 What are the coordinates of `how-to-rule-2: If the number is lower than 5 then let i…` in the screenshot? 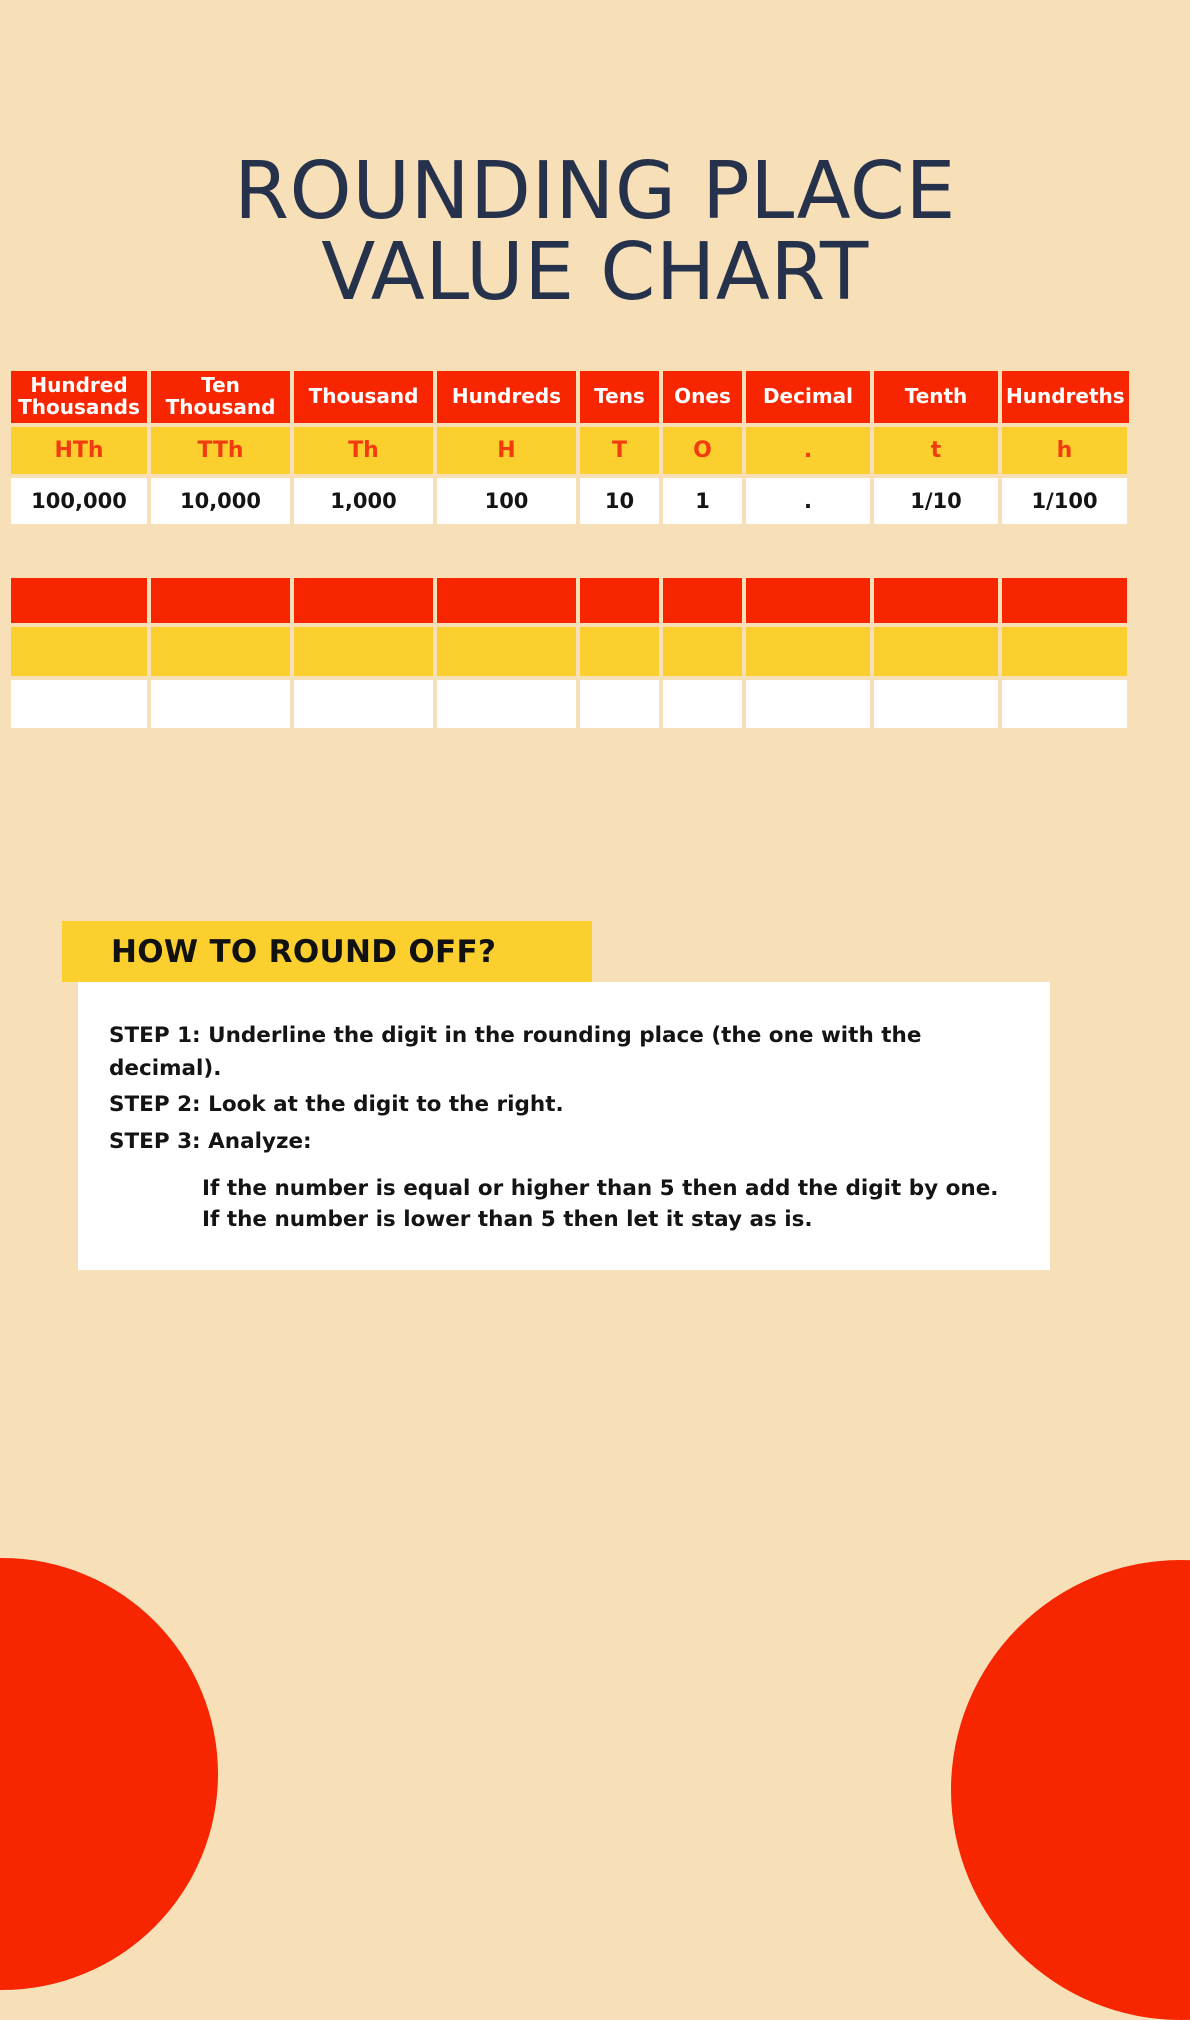 It's located at (507, 1220).